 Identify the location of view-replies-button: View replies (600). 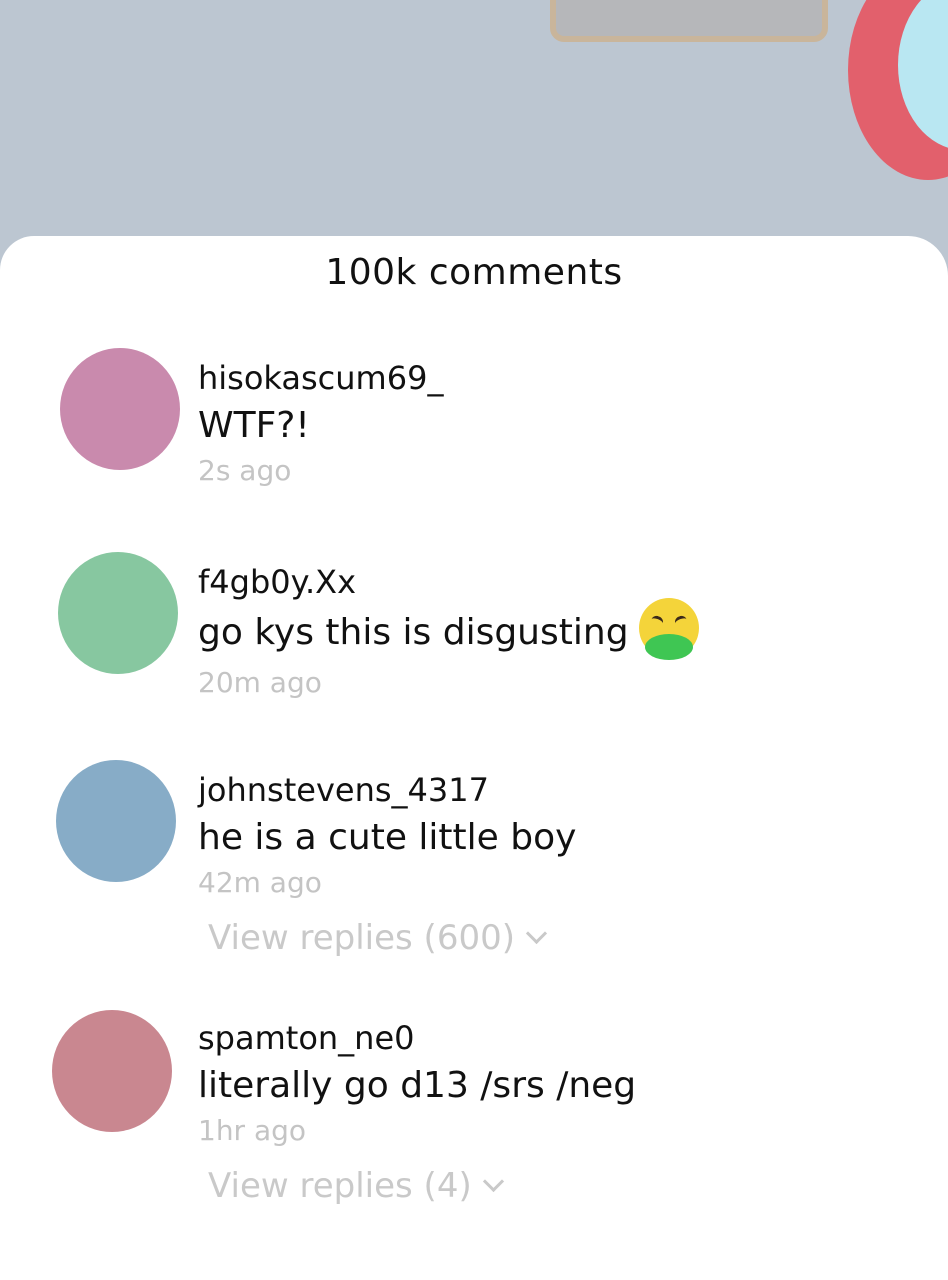
(378, 938).